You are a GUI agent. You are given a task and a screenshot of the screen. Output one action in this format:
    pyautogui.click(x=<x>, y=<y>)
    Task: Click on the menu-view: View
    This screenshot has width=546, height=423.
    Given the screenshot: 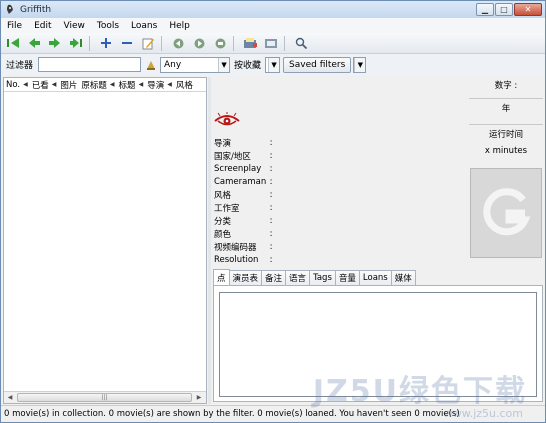 What is the action you would take?
    pyautogui.click(x=74, y=26)
    